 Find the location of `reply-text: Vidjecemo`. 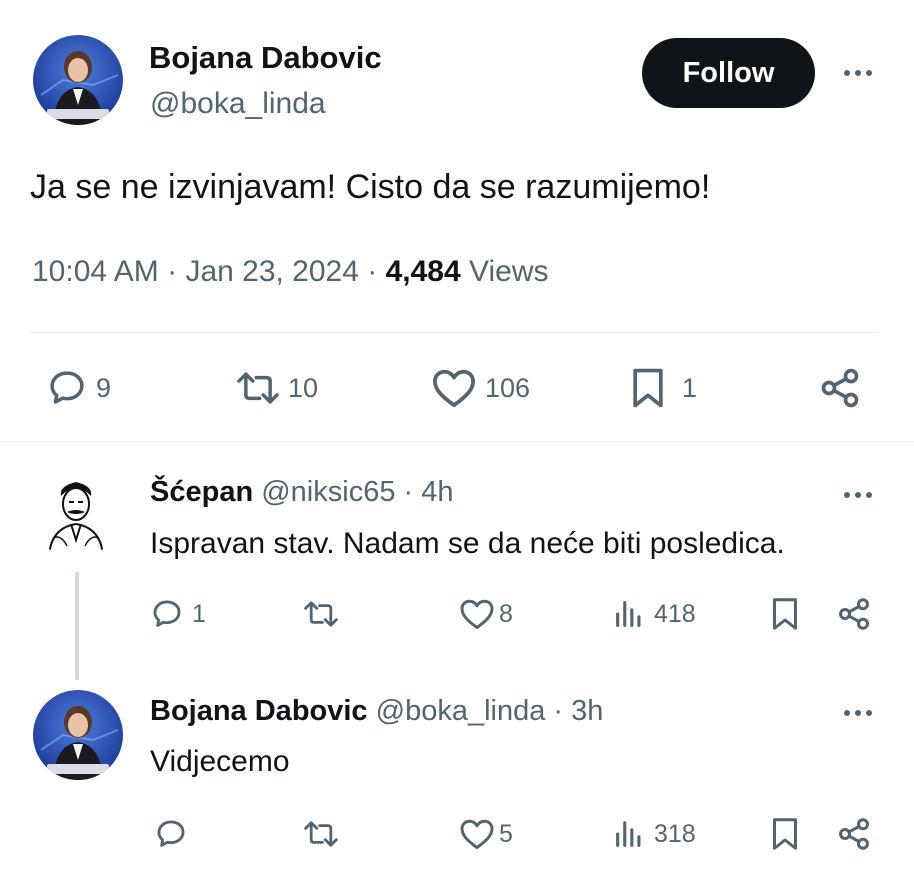

reply-text: Vidjecemo is located at coordinates (220, 761).